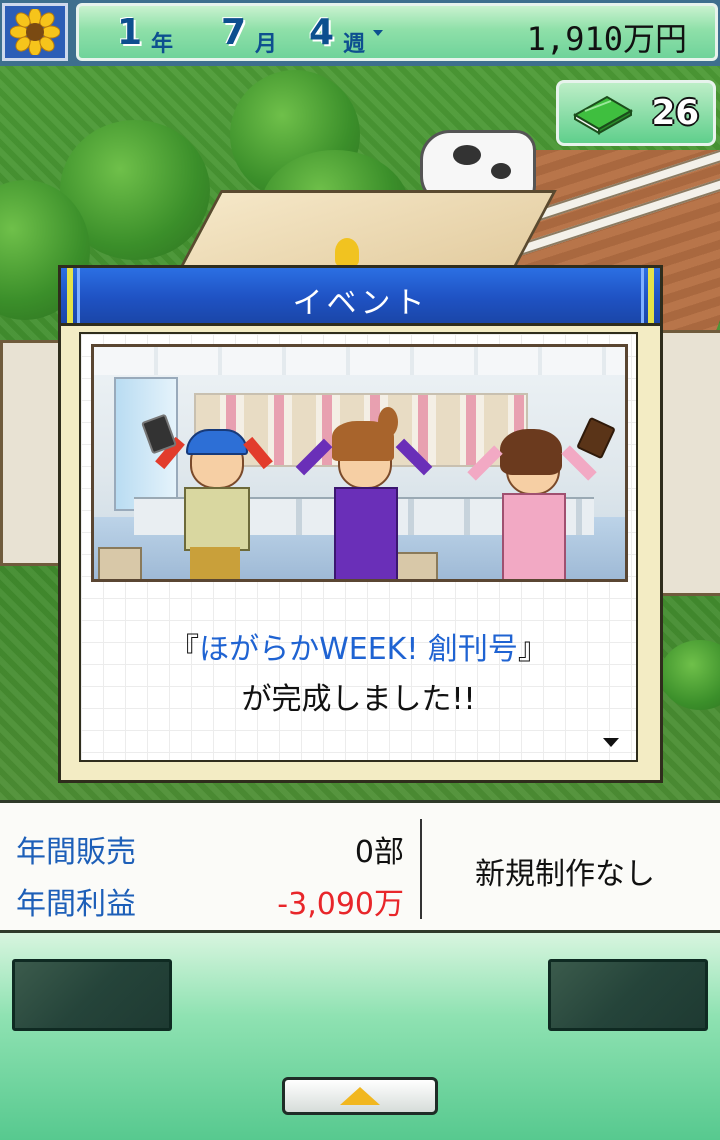  I want to click on left-menu-button, so click(92, 995).